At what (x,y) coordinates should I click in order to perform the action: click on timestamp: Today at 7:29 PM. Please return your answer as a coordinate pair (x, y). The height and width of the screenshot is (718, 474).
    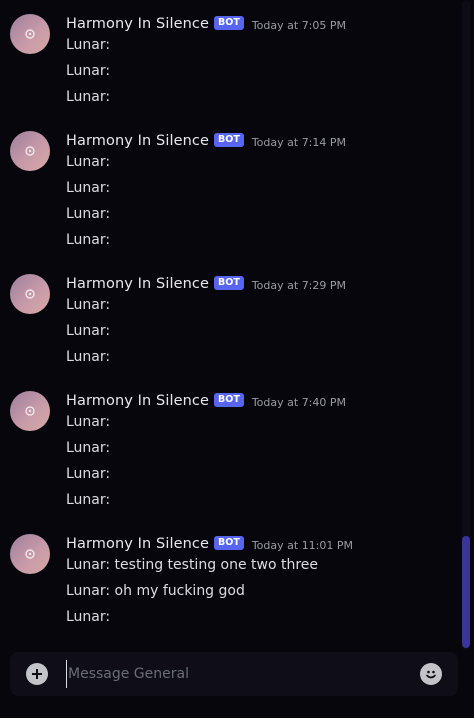
    Looking at the image, I should click on (299, 285).